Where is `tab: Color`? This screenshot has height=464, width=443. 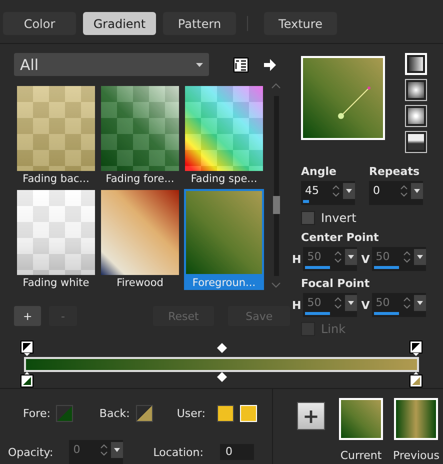 tab: Color is located at coordinates (39, 23).